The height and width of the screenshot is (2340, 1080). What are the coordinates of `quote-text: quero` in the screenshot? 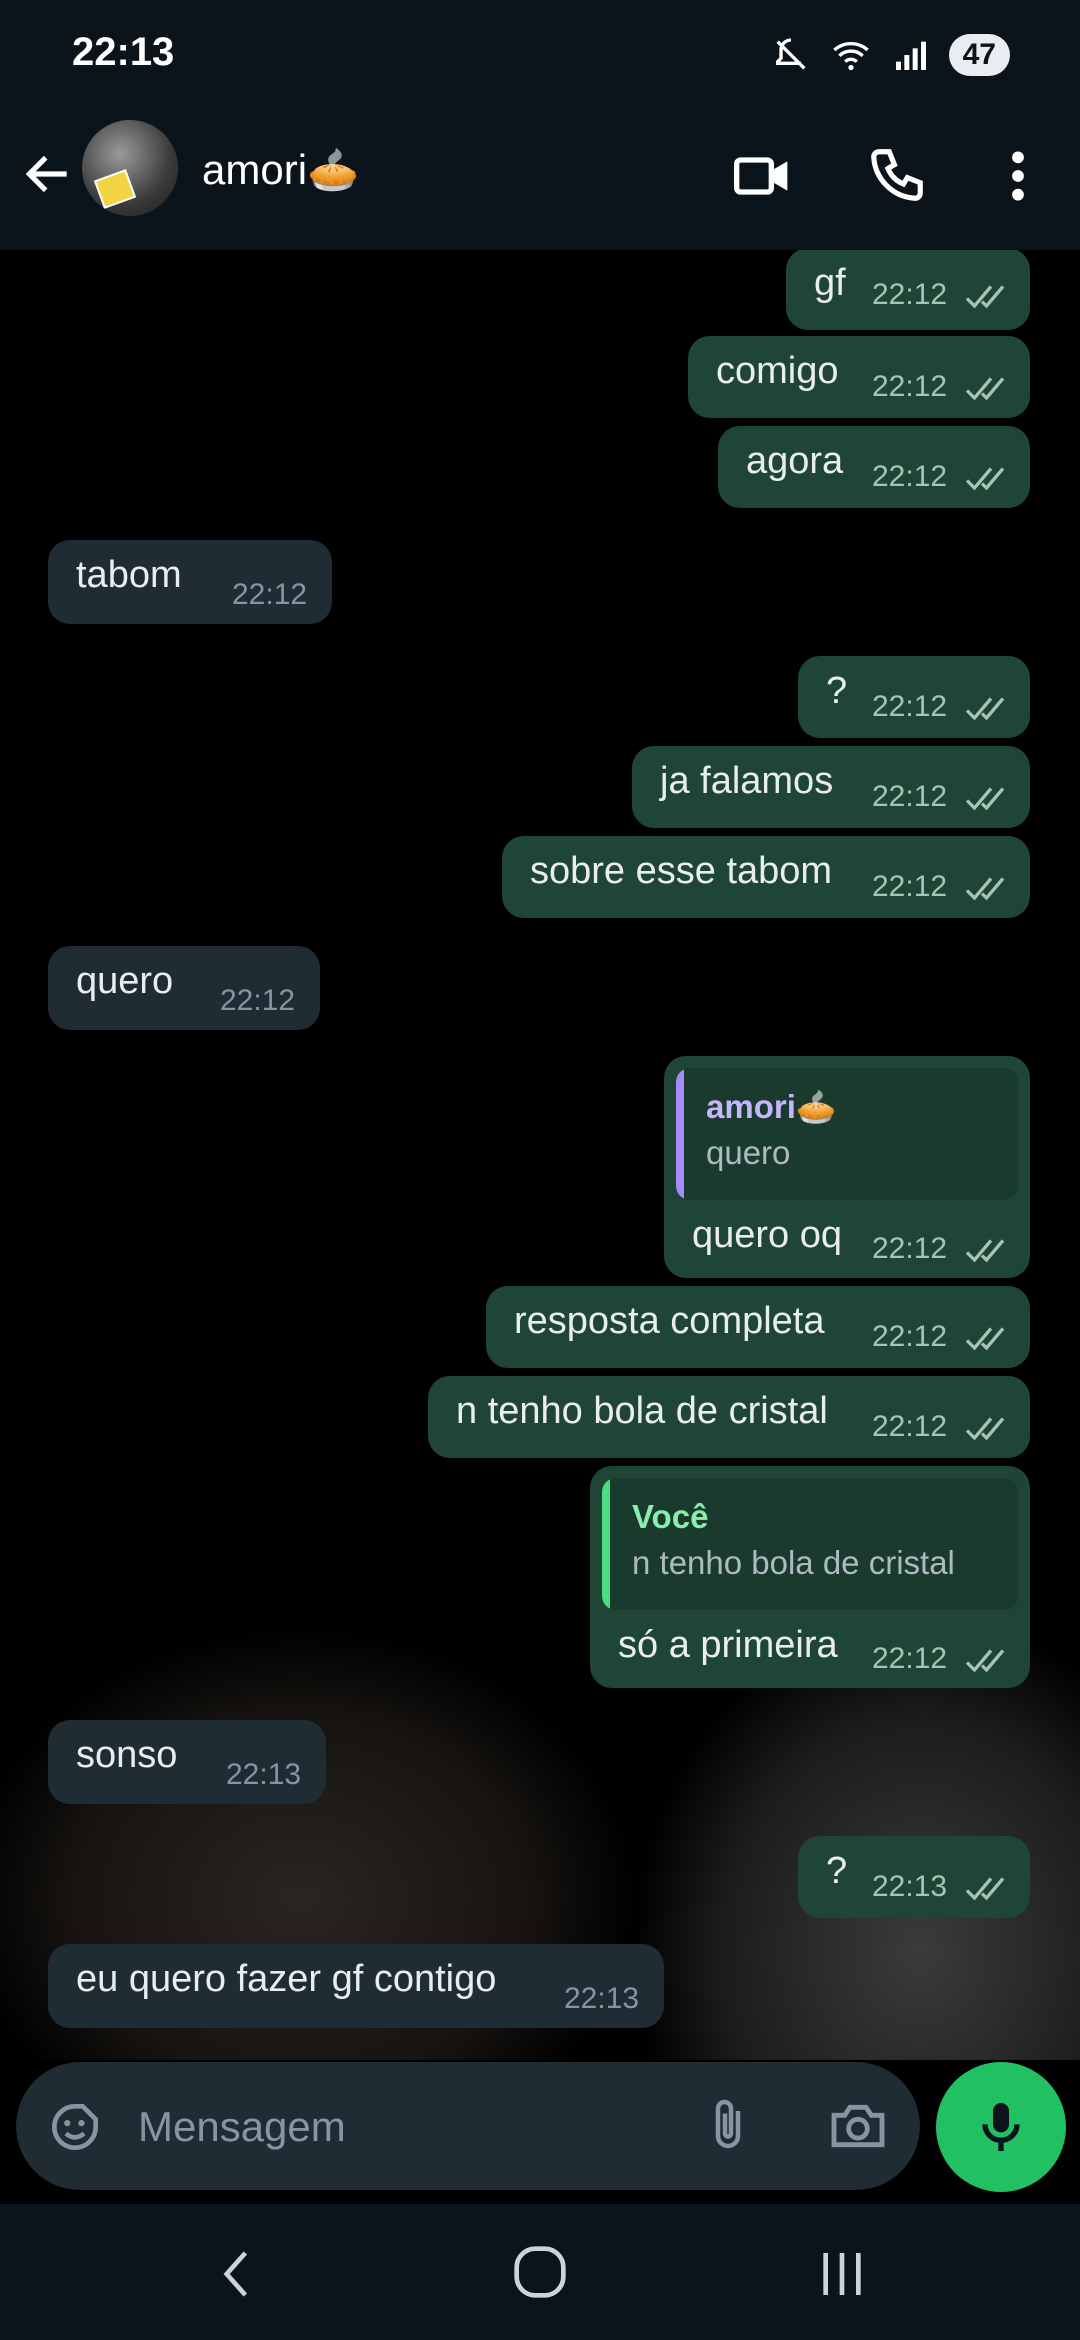 It's located at (748, 1152).